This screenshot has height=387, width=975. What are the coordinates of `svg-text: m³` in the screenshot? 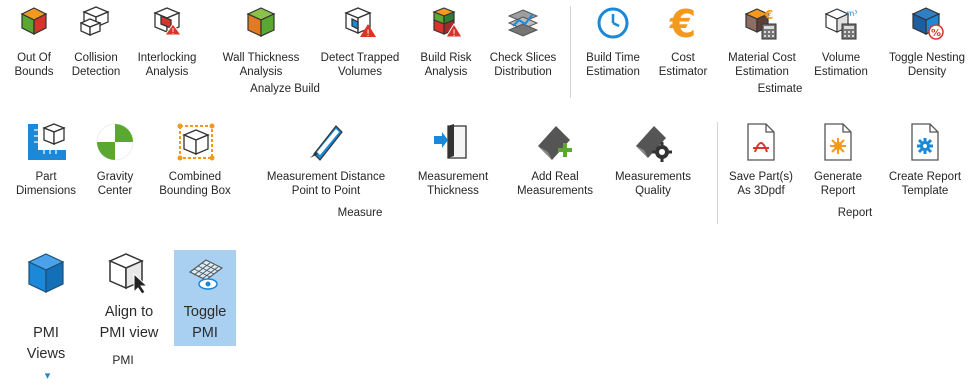 It's located at (852, 13).